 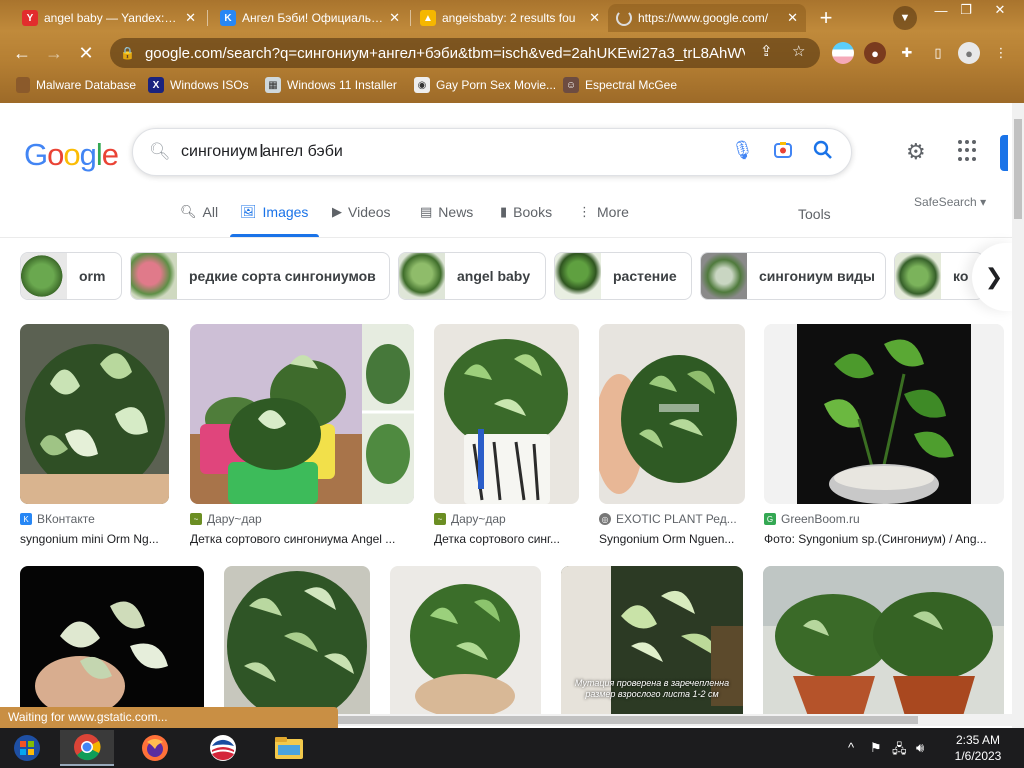 I want to click on tab-search-button: ▼, so click(x=905, y=18).